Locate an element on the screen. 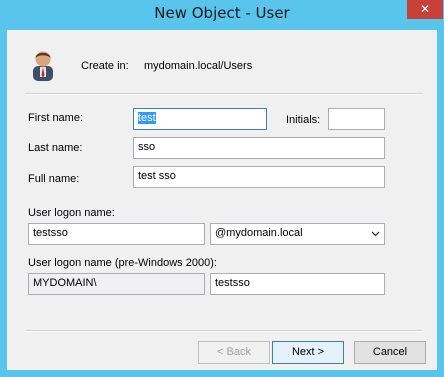 The height and width of the screenshot is (377, 444). initials-field is located at coordinates (356, 119).